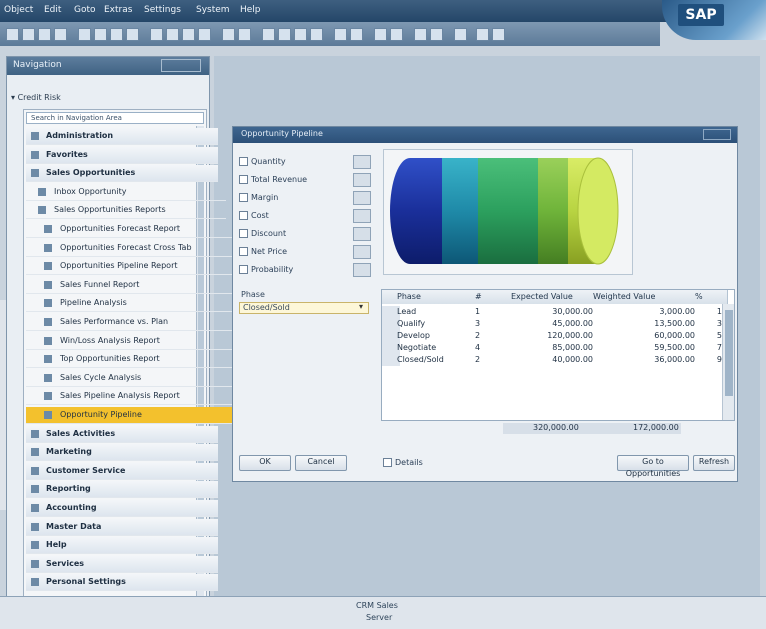  I want to click on graphic-icon, so click(300, 34).